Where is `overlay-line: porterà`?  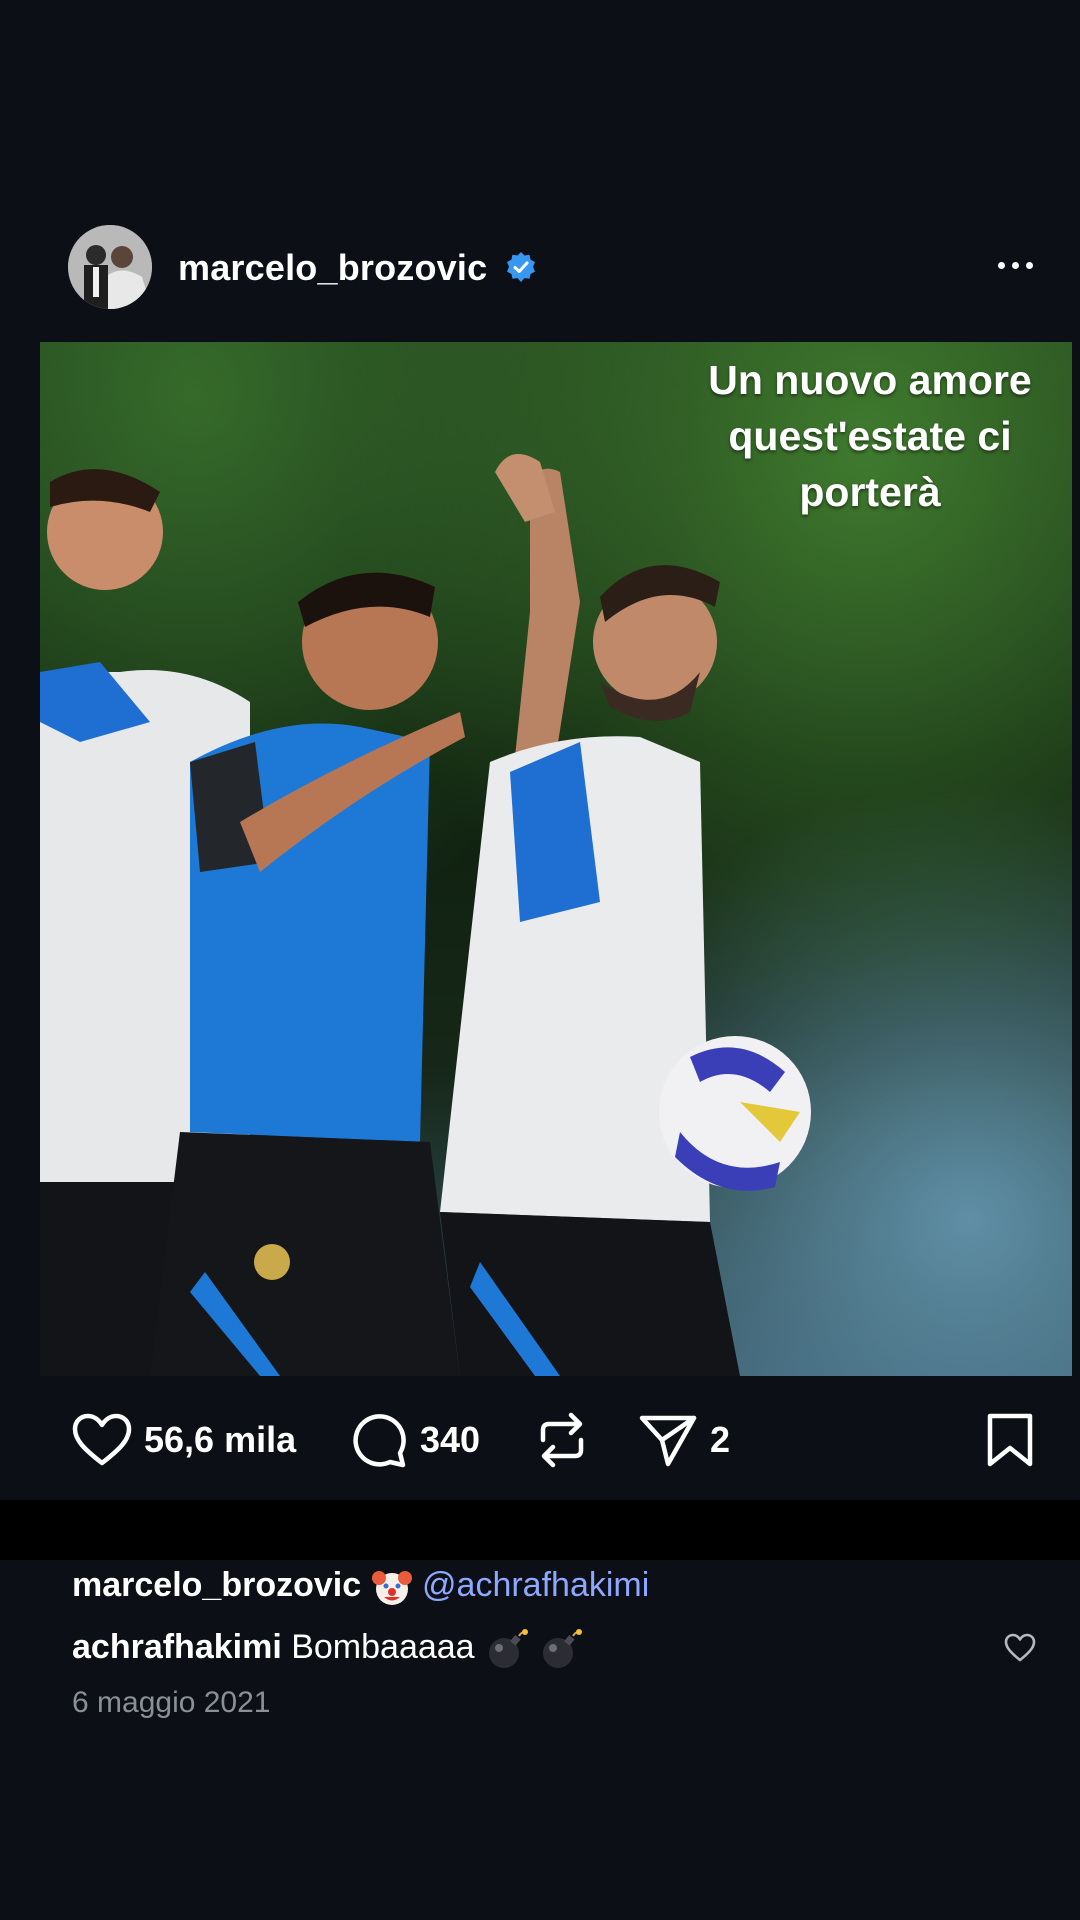
overlay-line: porterà is located at coordinates (870, 492).